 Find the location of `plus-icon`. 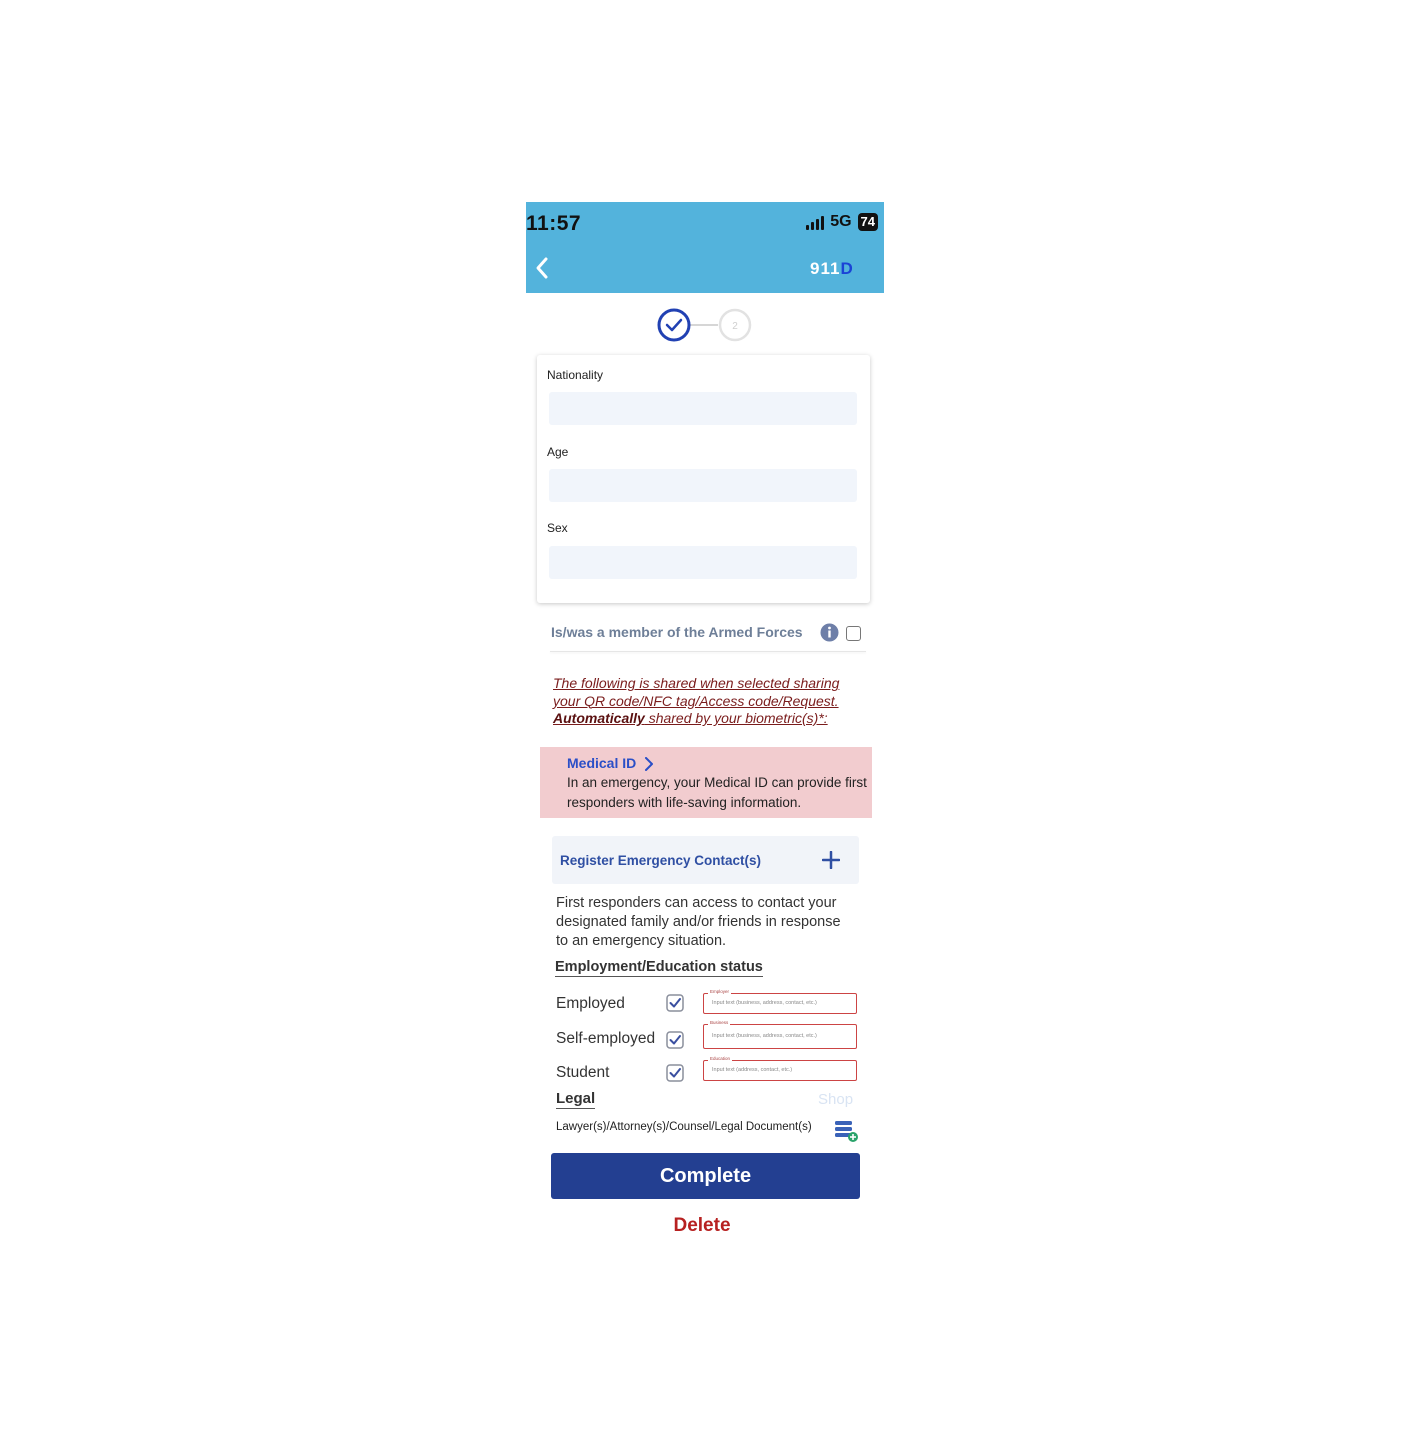

plus-icon is located at coordinates (831, 860).